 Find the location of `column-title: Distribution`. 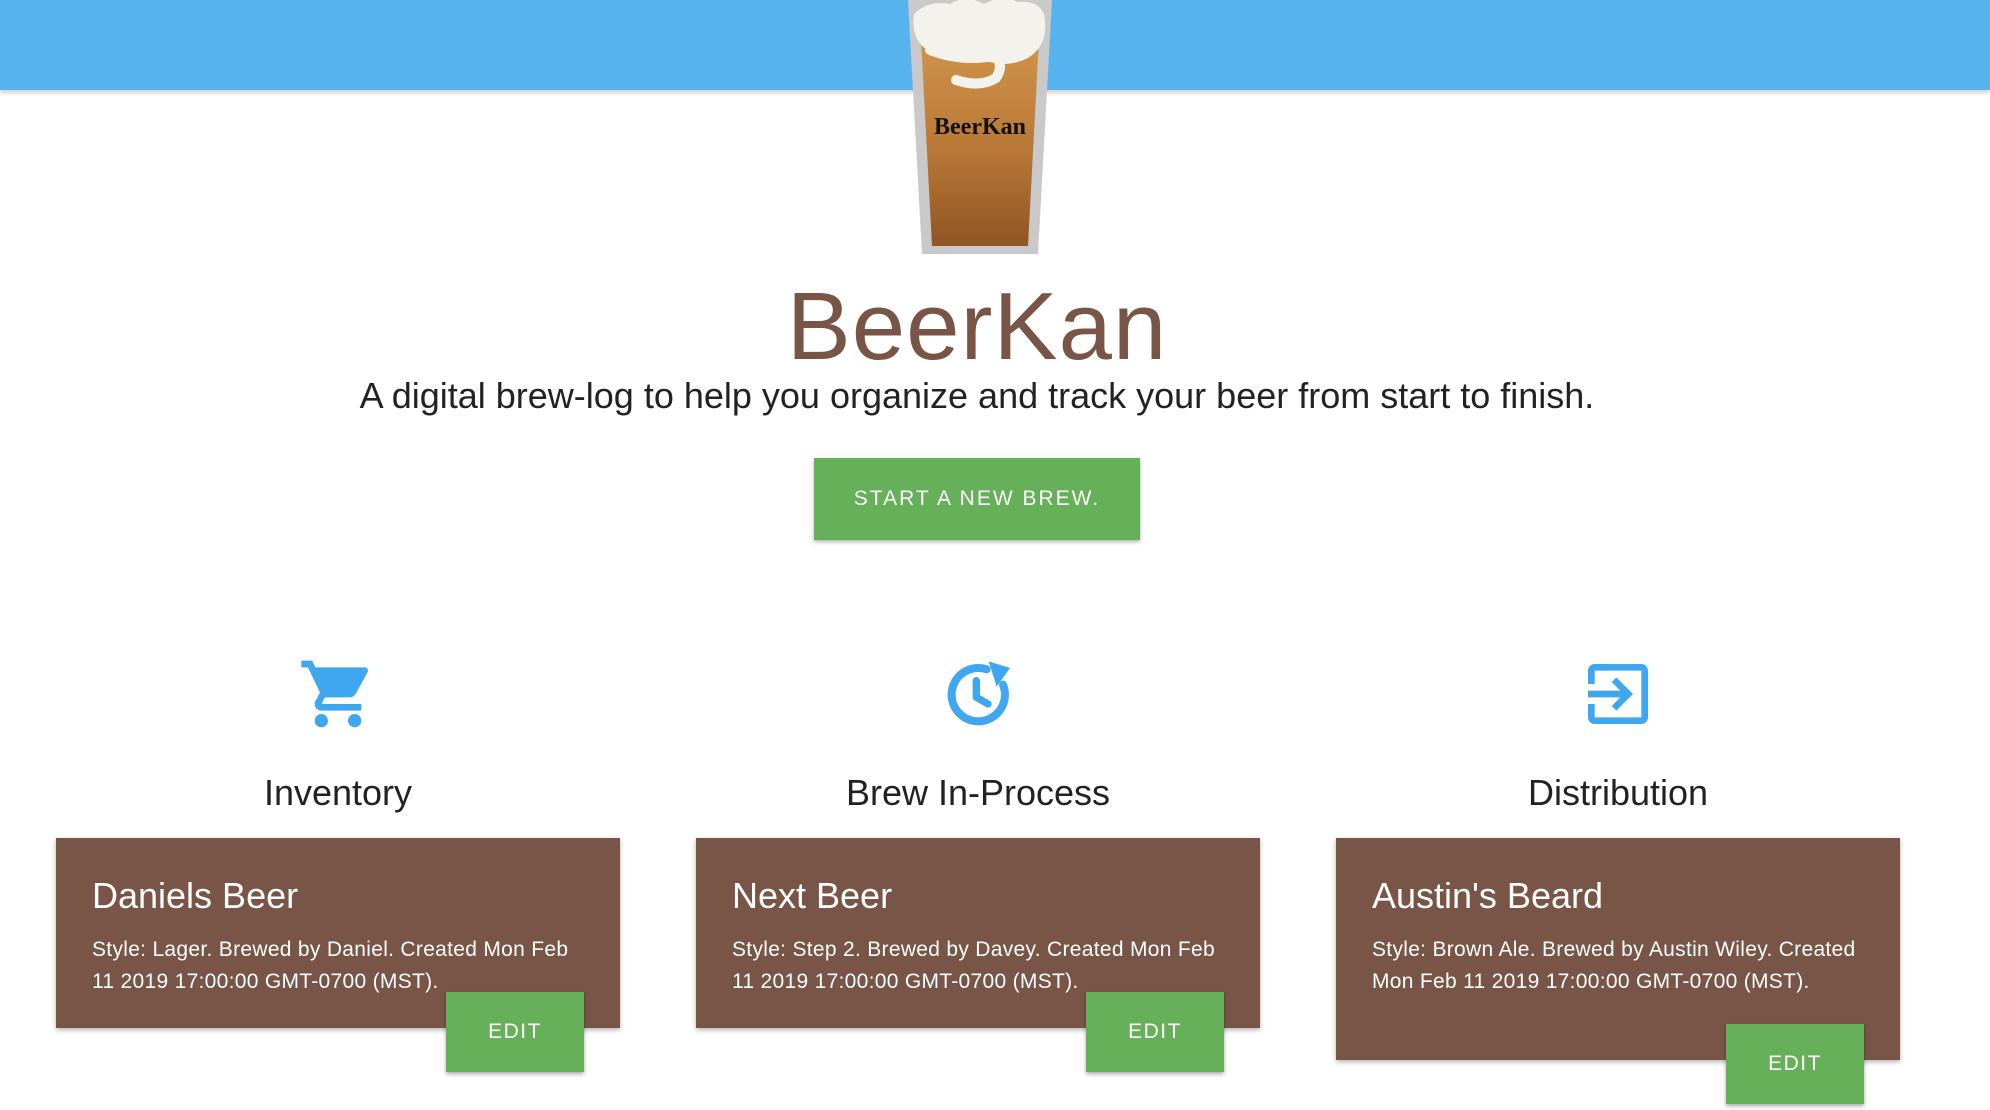

column-title: Distribution is located at coordinates (1618, 792).